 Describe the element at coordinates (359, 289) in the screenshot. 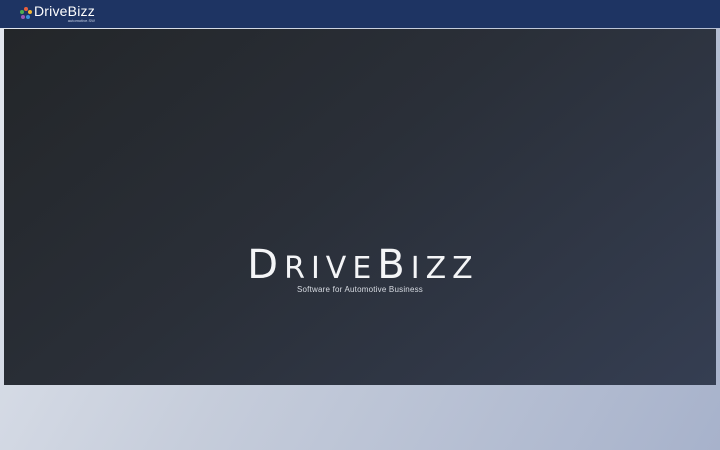

I see `hero-subtitle: Software for Automotive Business` at that location.